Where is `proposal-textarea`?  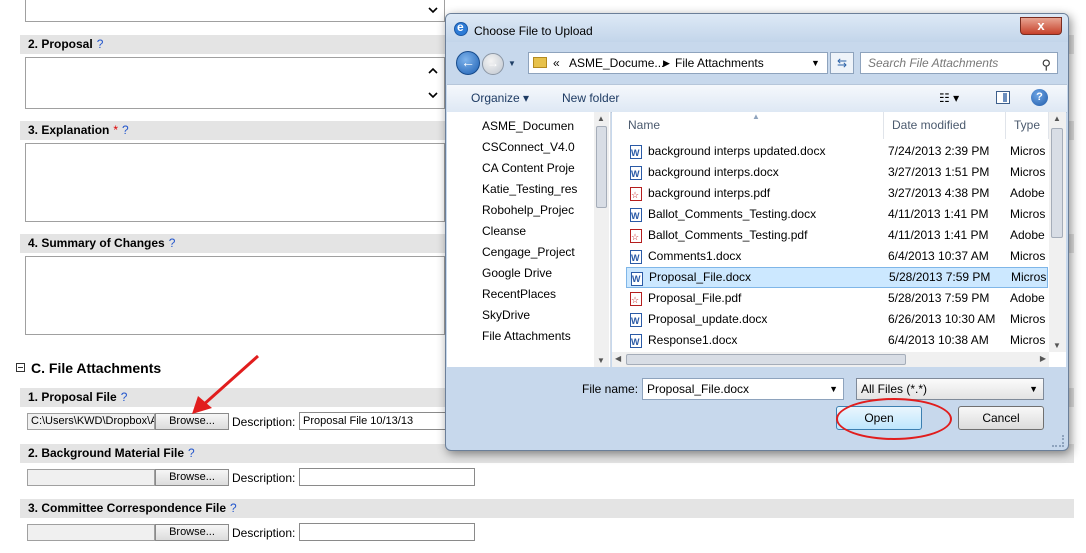
proposal-textarea is located at coordinates (235, 83).